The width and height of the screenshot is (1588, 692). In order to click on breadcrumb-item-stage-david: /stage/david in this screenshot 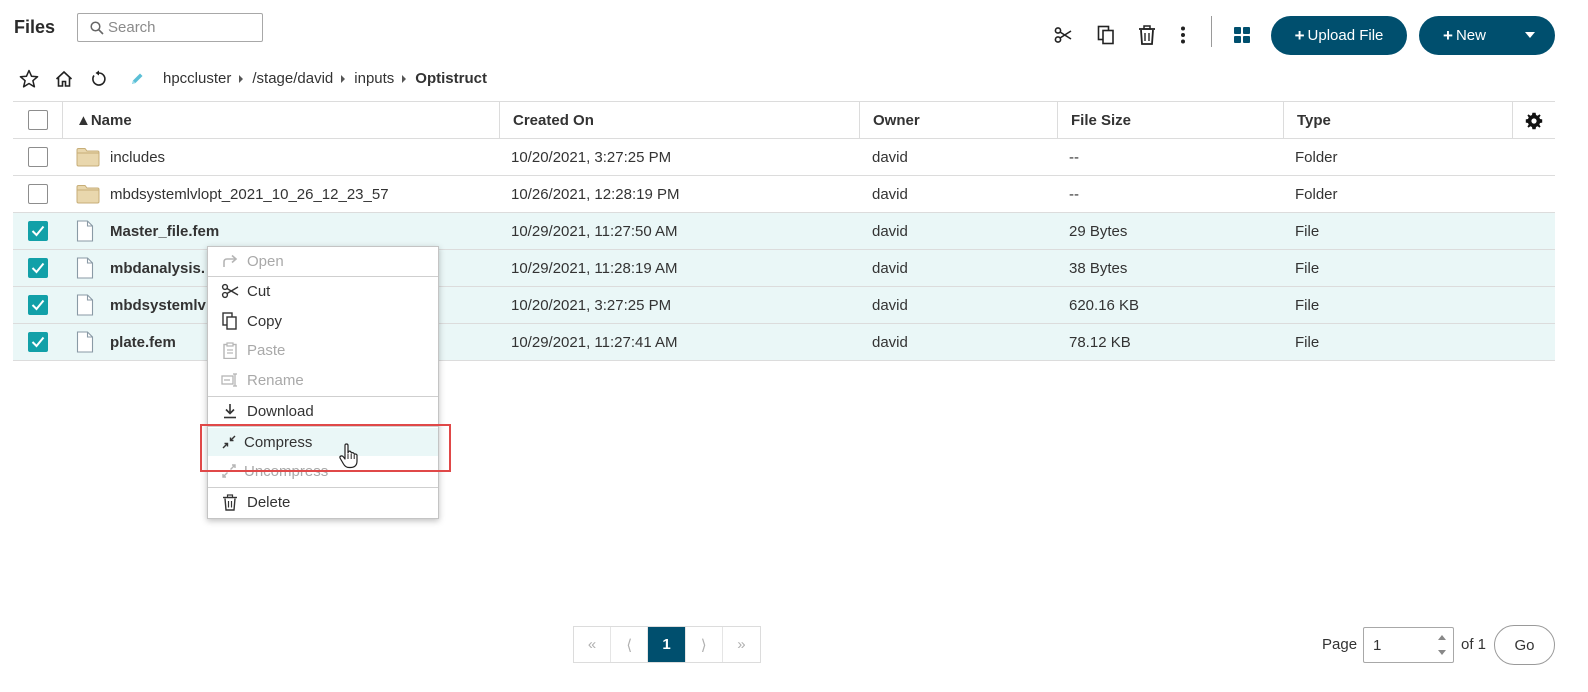, I will do `click(292, 78)`.